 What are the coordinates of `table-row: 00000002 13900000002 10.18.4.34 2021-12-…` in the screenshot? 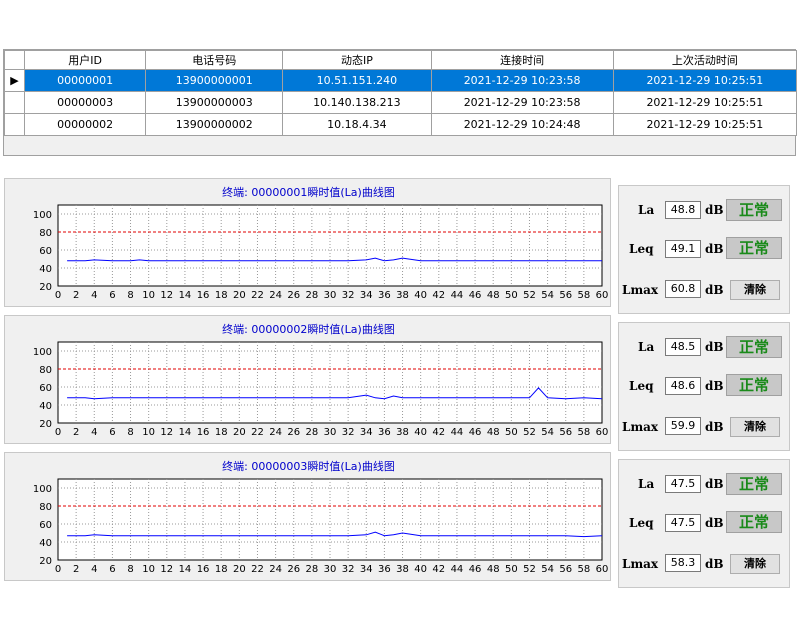 It's located at (400, 124).